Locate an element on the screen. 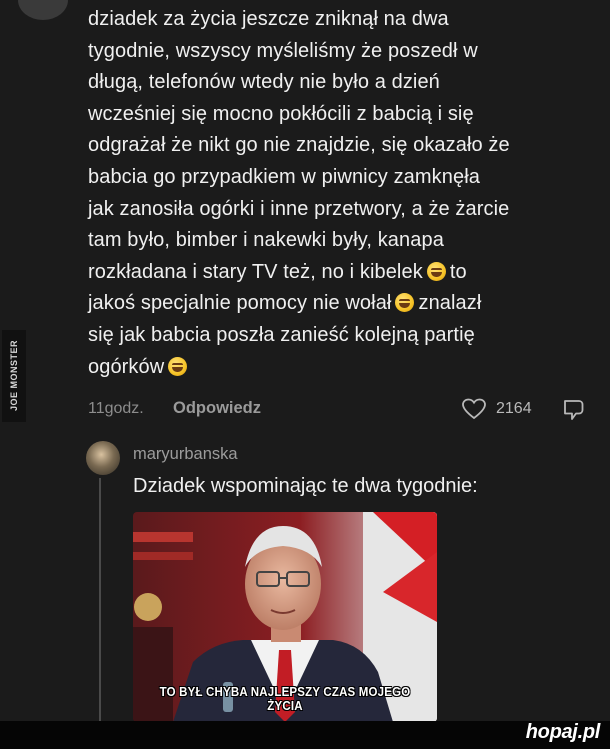 This screenshot has width=610, height=749. like-count: 2164 is located at coordinates (514, 408).